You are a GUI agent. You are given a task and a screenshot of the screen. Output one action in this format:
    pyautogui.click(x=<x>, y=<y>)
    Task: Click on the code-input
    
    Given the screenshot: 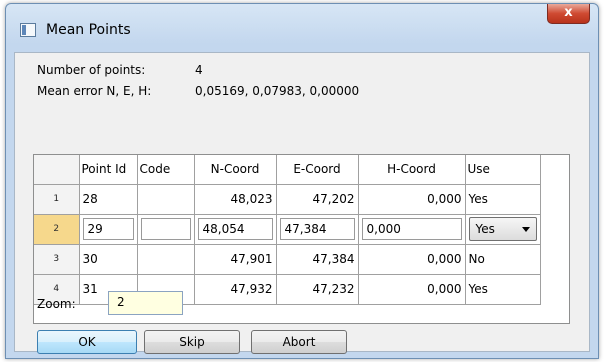 What is the action you would take?
    pyautogui.click(x=165, y=229)
    